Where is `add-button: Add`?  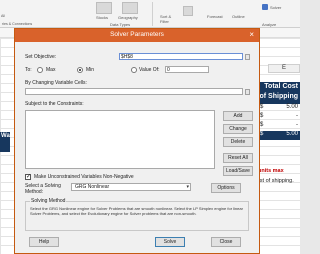
add-button: Add is located at coordinates (238, 116).